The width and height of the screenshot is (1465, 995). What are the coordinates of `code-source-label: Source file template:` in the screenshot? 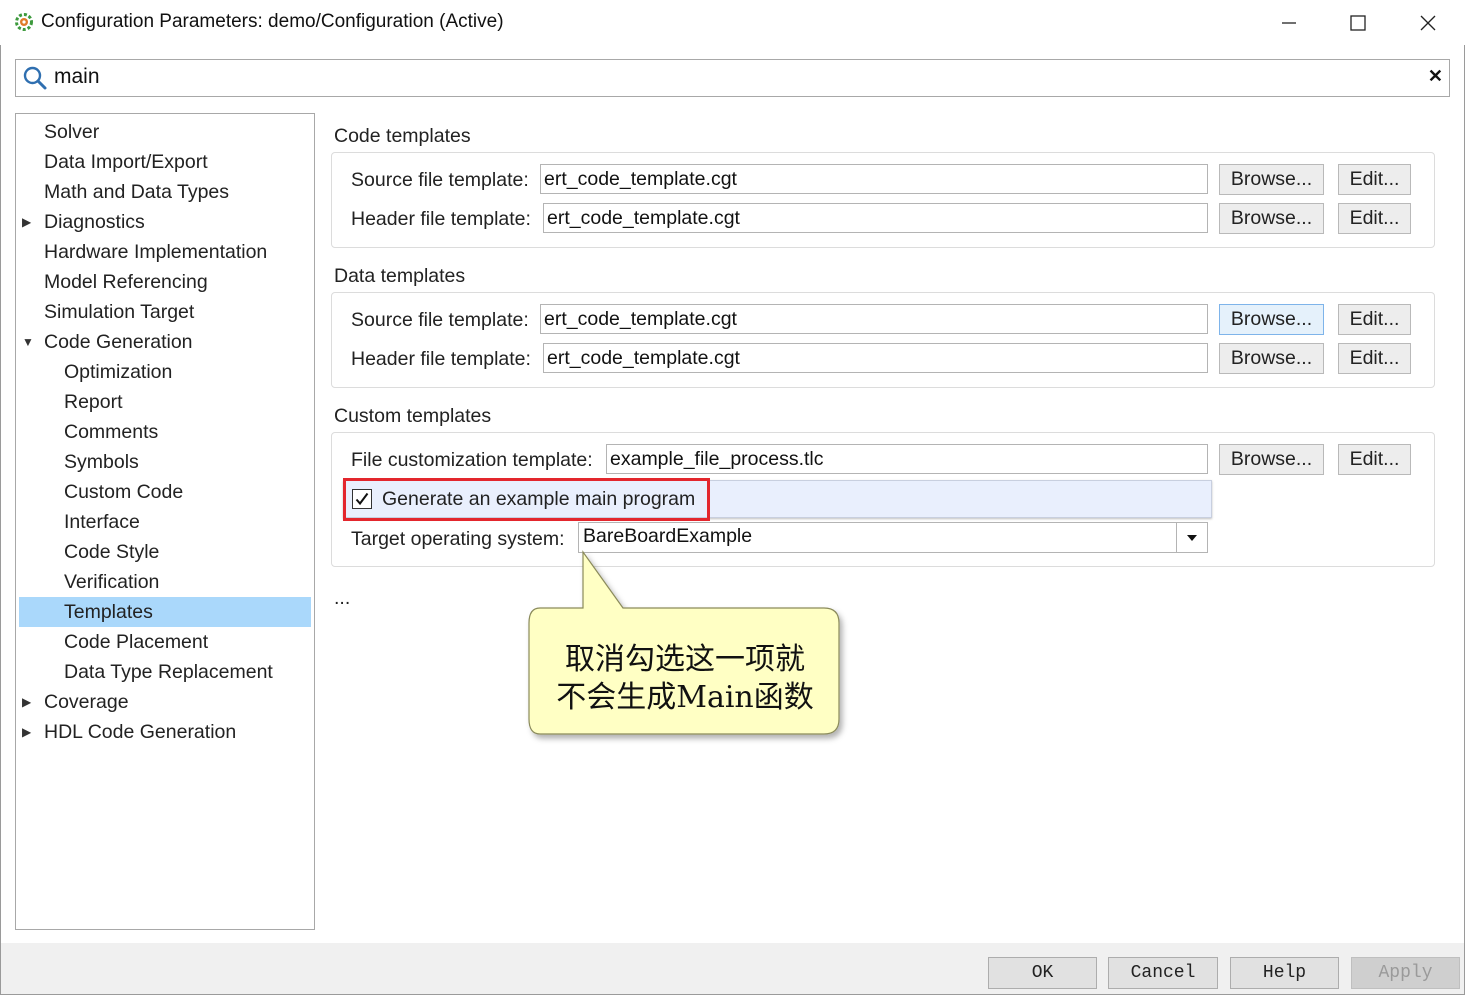 It's located at (440, 180).